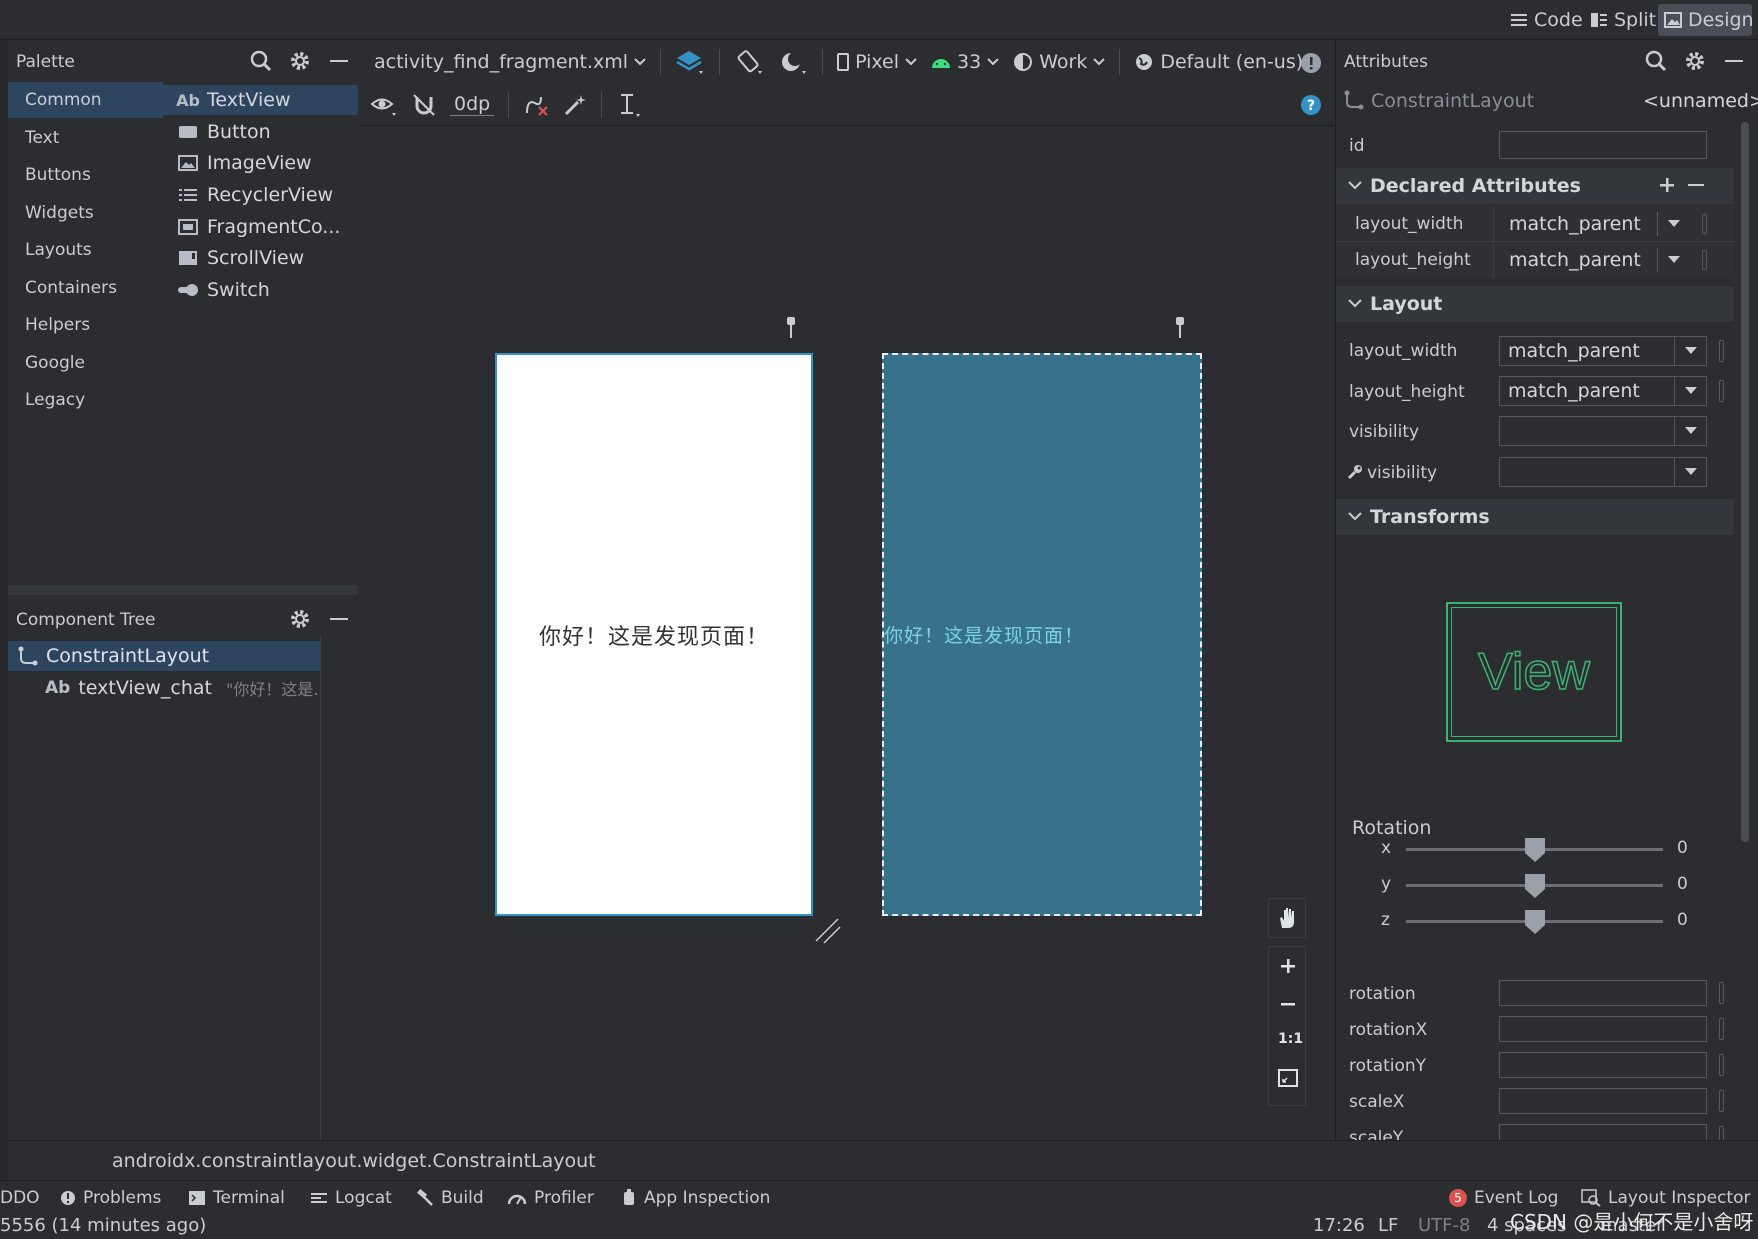 This screenshot has width=1758, height=1239. What do you see at coordinates (85, 288) in the screenshot?
I see `palette-category-containers: Containers` at bounding box center [85, 288].